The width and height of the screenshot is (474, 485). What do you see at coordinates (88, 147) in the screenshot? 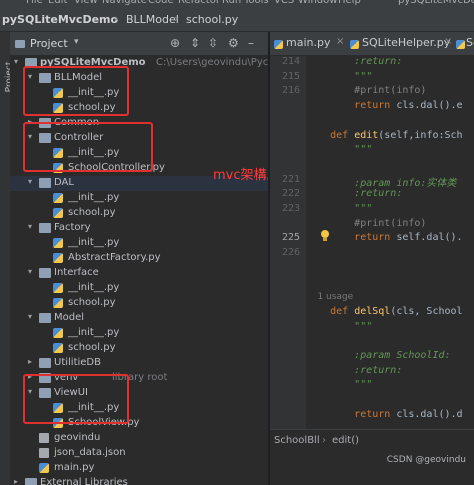
I see `highlight-box-controller` at bounding box center [88, 147].